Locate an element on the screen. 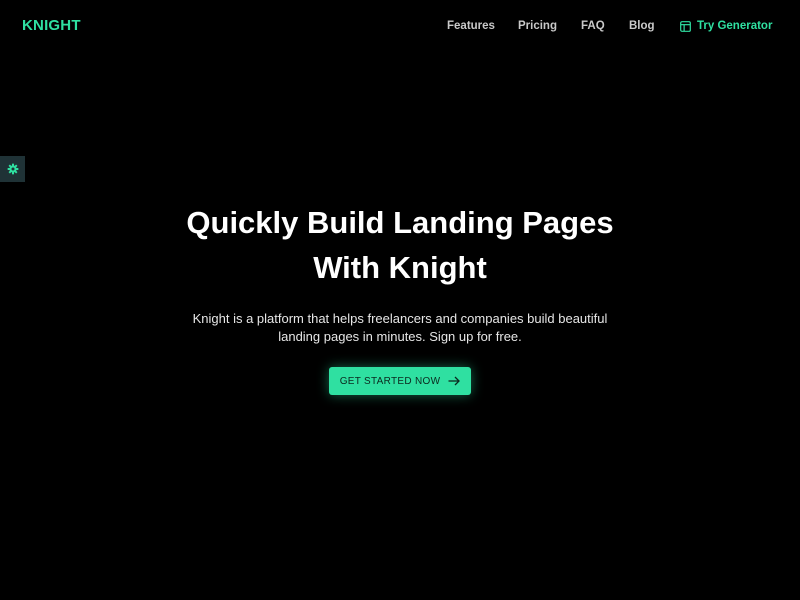 This screenshot has height=600, width=800. nav-link-blog: Blog is located at coordinates (642, 26).